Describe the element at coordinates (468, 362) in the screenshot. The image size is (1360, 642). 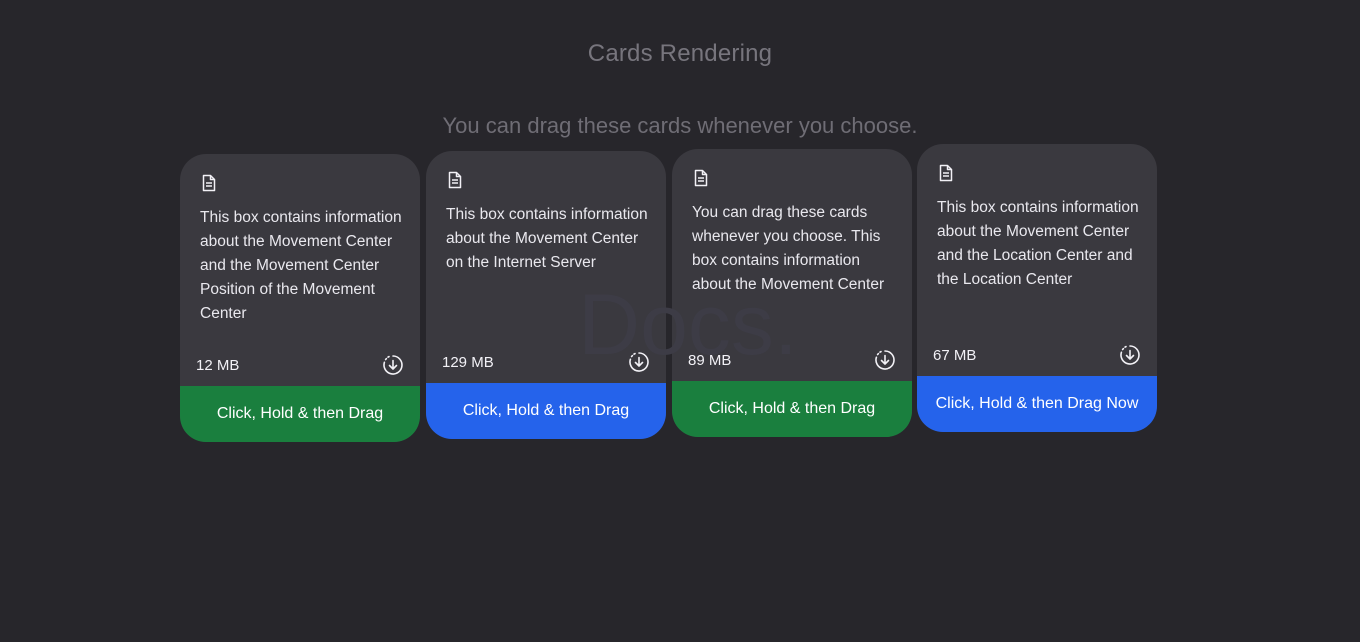
I see `file-size: 129 MB` at that location.